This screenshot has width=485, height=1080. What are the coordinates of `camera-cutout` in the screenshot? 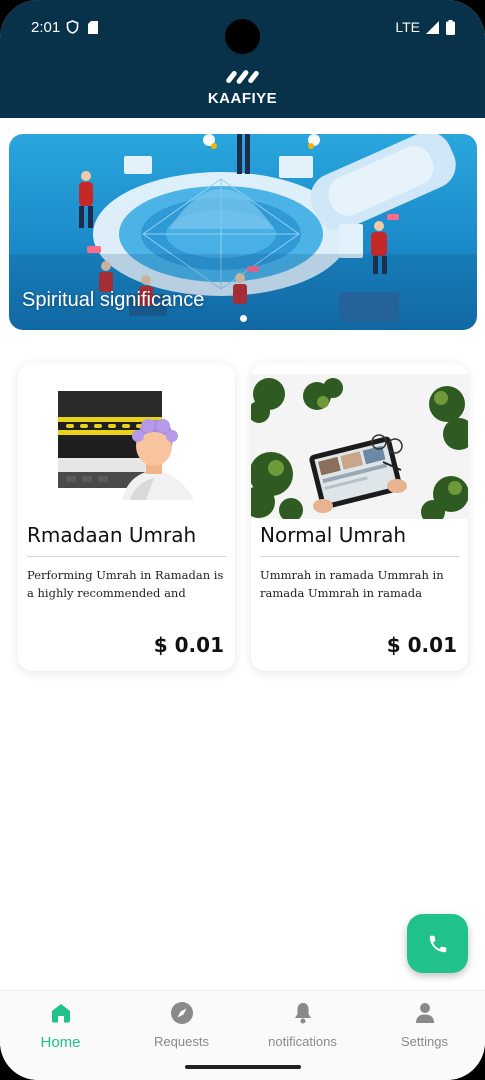 It's located at (242, 36).